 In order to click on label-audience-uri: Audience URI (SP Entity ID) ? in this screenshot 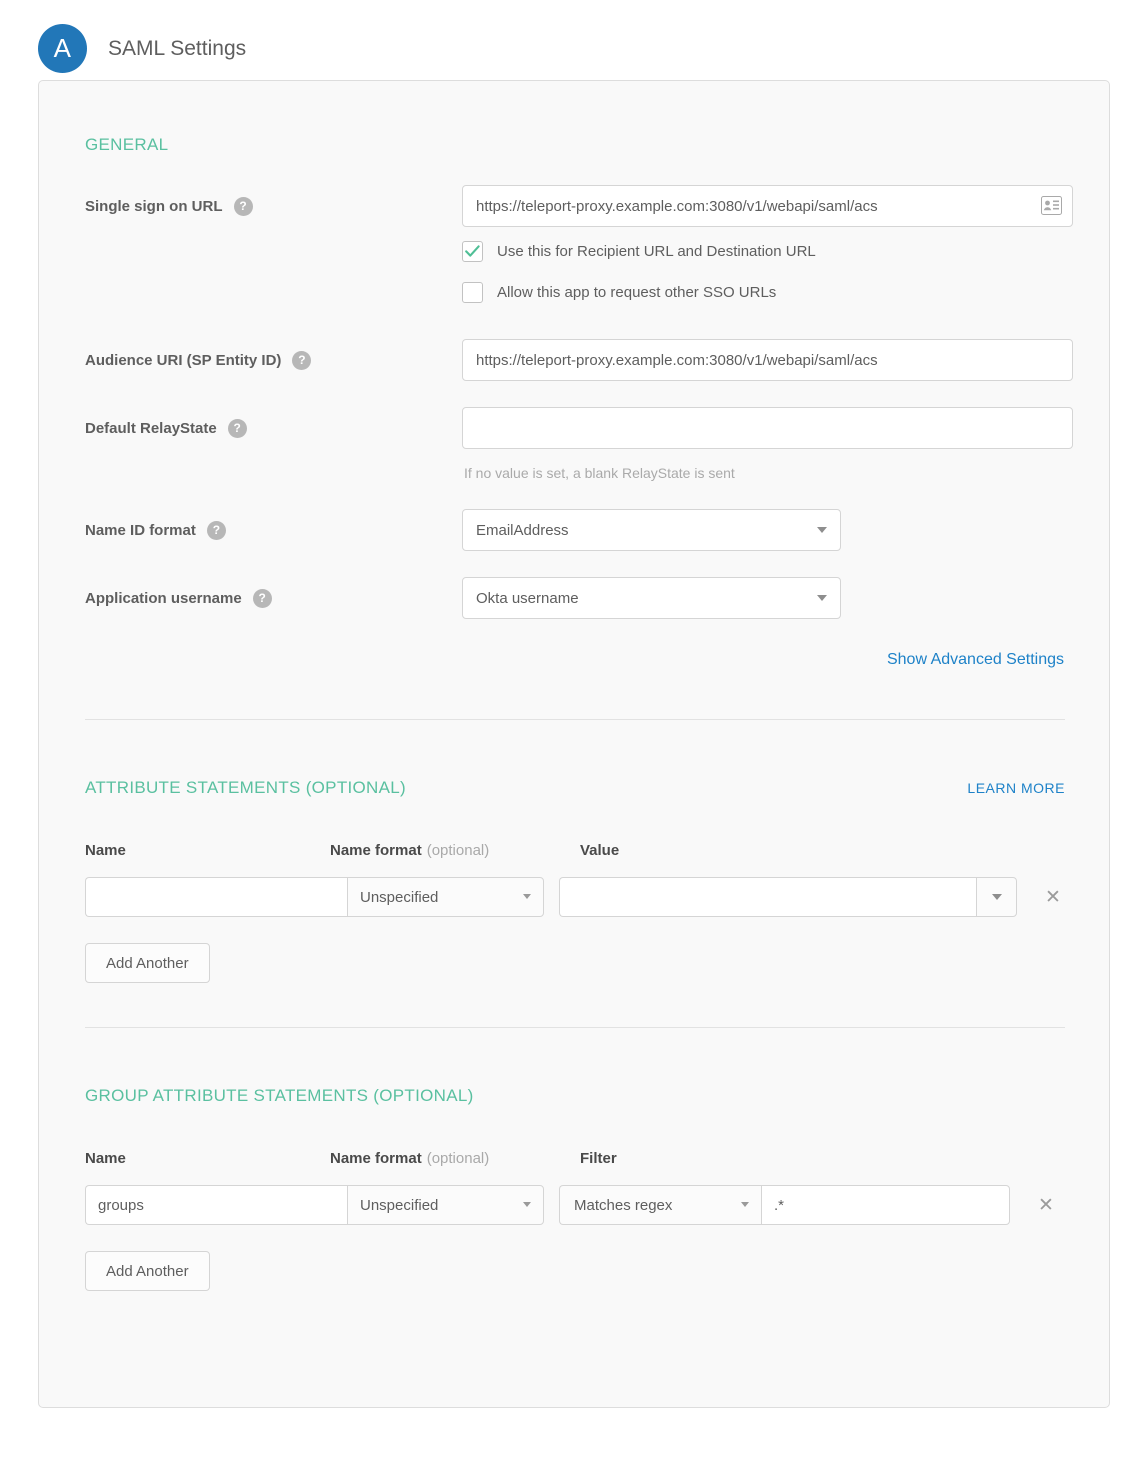, I will do `click(273, 360)`.